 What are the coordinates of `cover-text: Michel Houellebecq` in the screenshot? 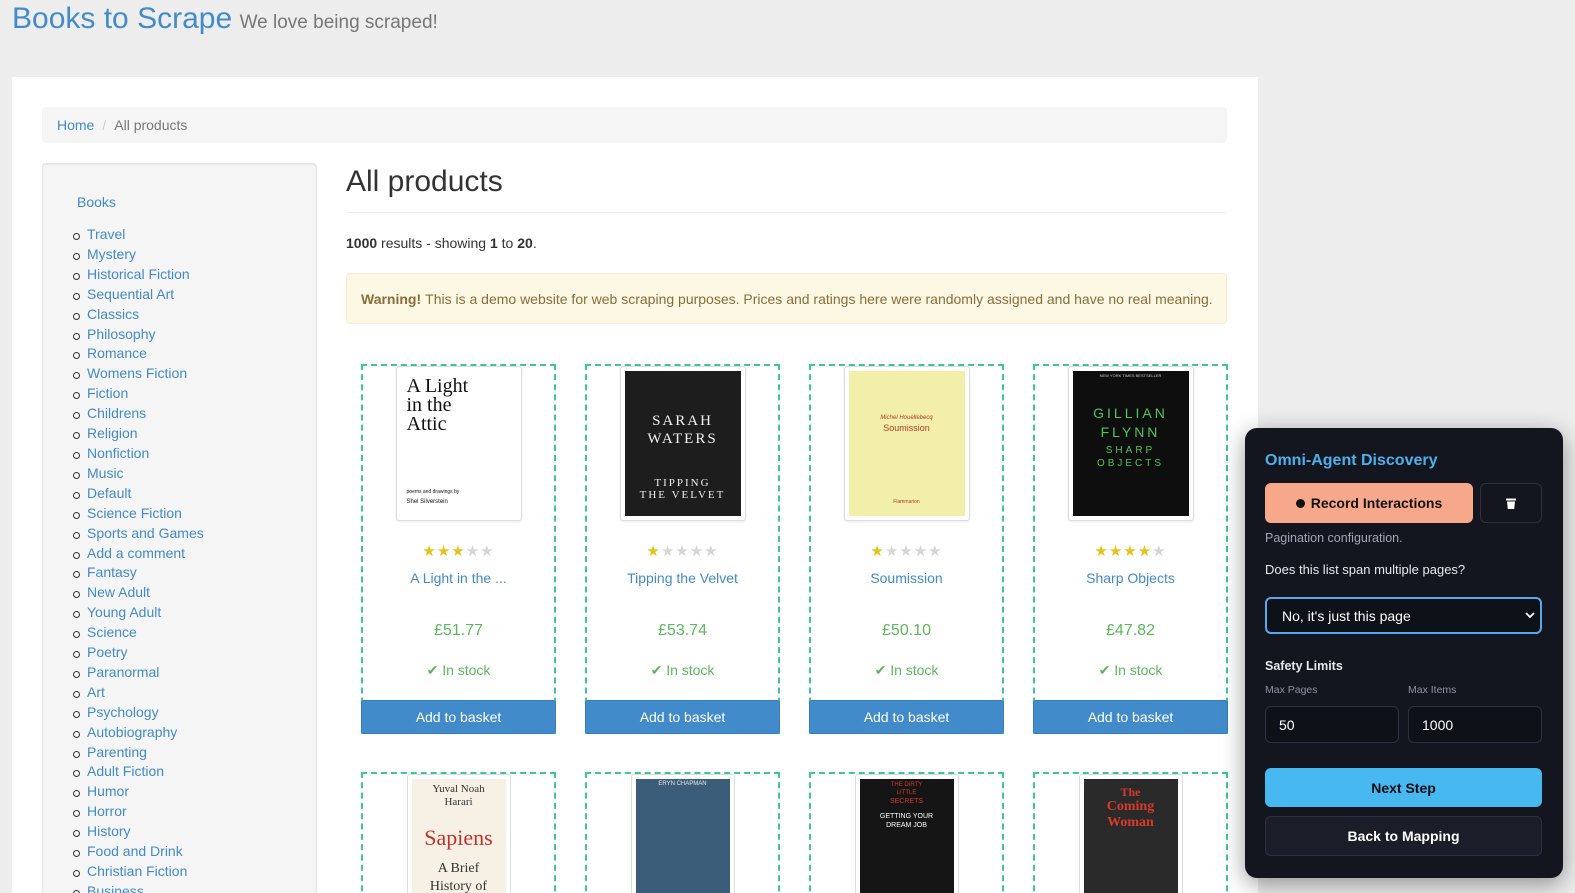 It's located at (906, 418).